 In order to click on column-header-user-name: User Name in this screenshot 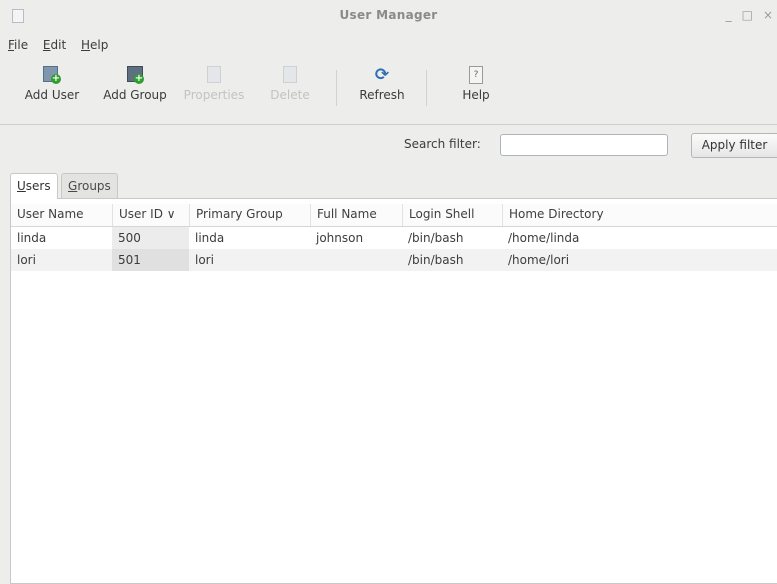, I will do `click(61, 215)`.